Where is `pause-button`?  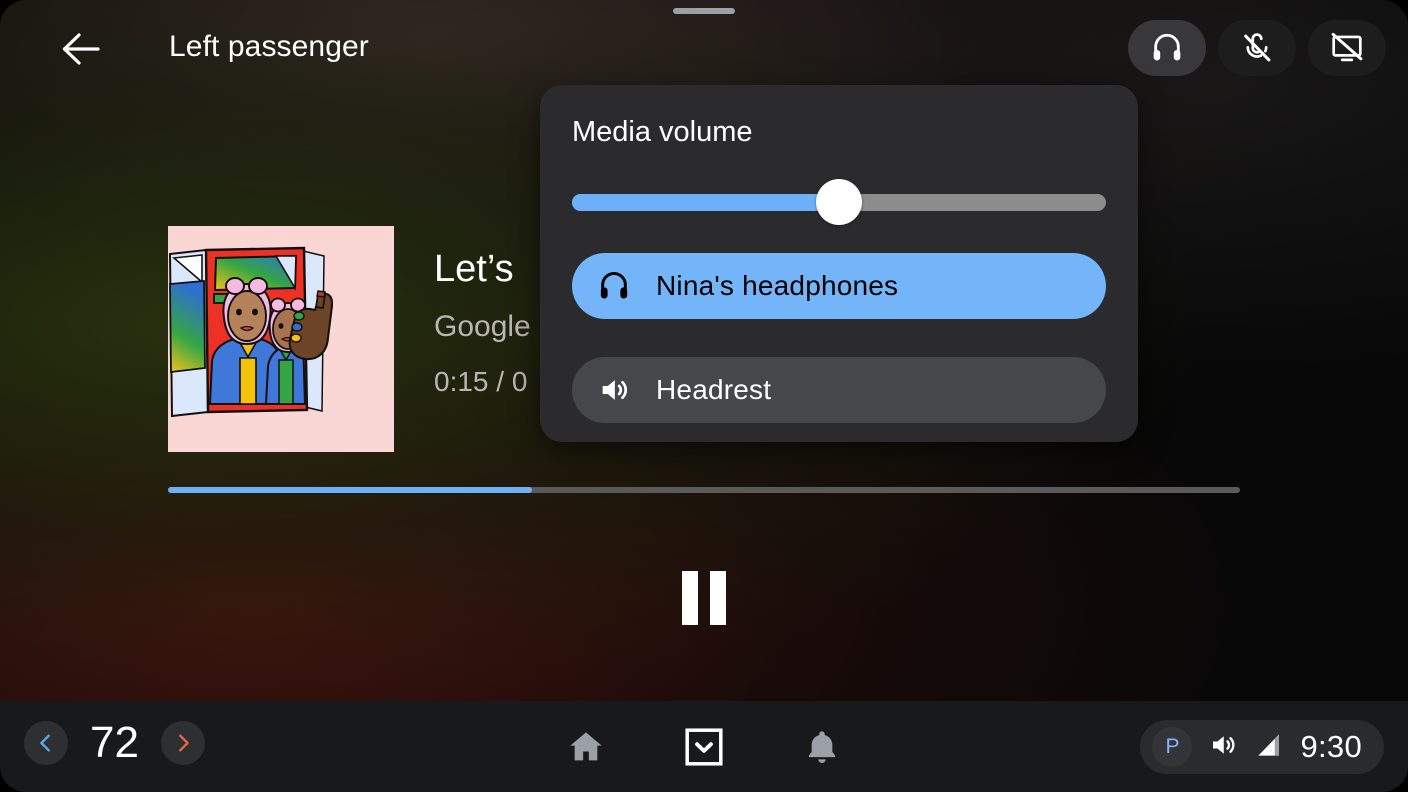 pause-button is located at coordinates (704, 598).